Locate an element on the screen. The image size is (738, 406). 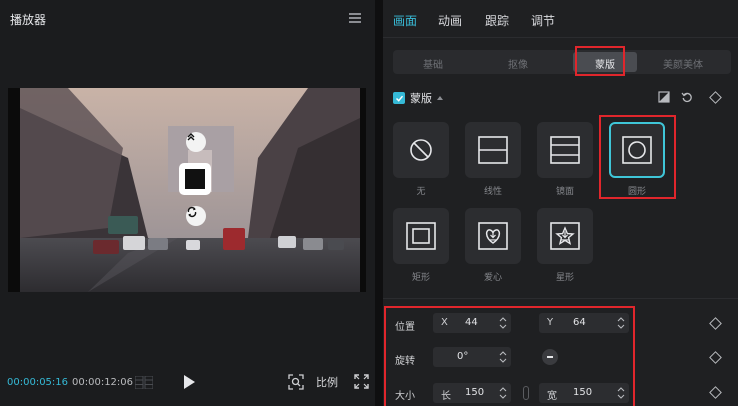
mask-star-label: 星形 is located at coordinates (564, 278).